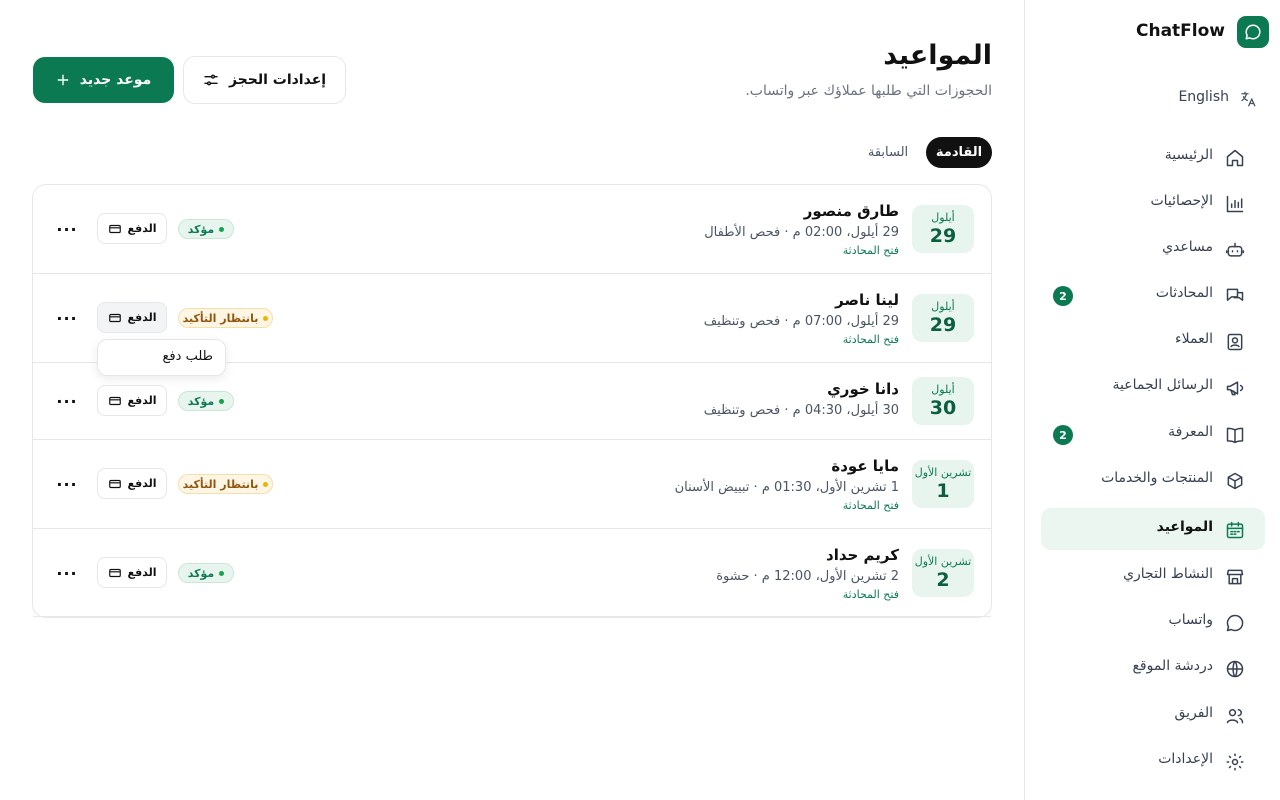  I want to click on sidebar-item-broadcasts: الرسائل الجماعية, so click(1153, 387).